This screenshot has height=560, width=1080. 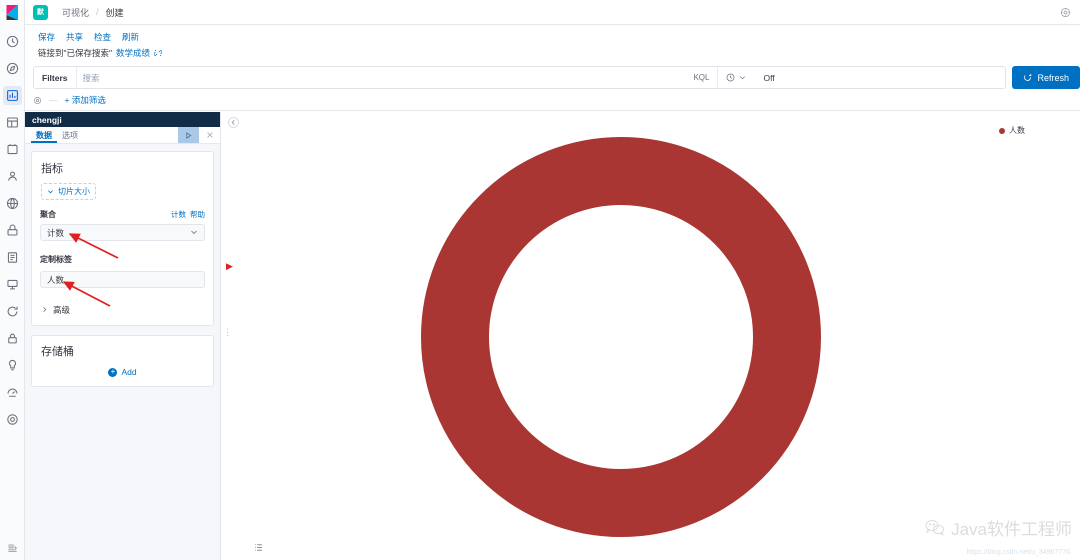 What do you see at coordinates (122, 279) in the screenshot?
I see `custom-label-input: 人数` at bounding box center [122, 279].